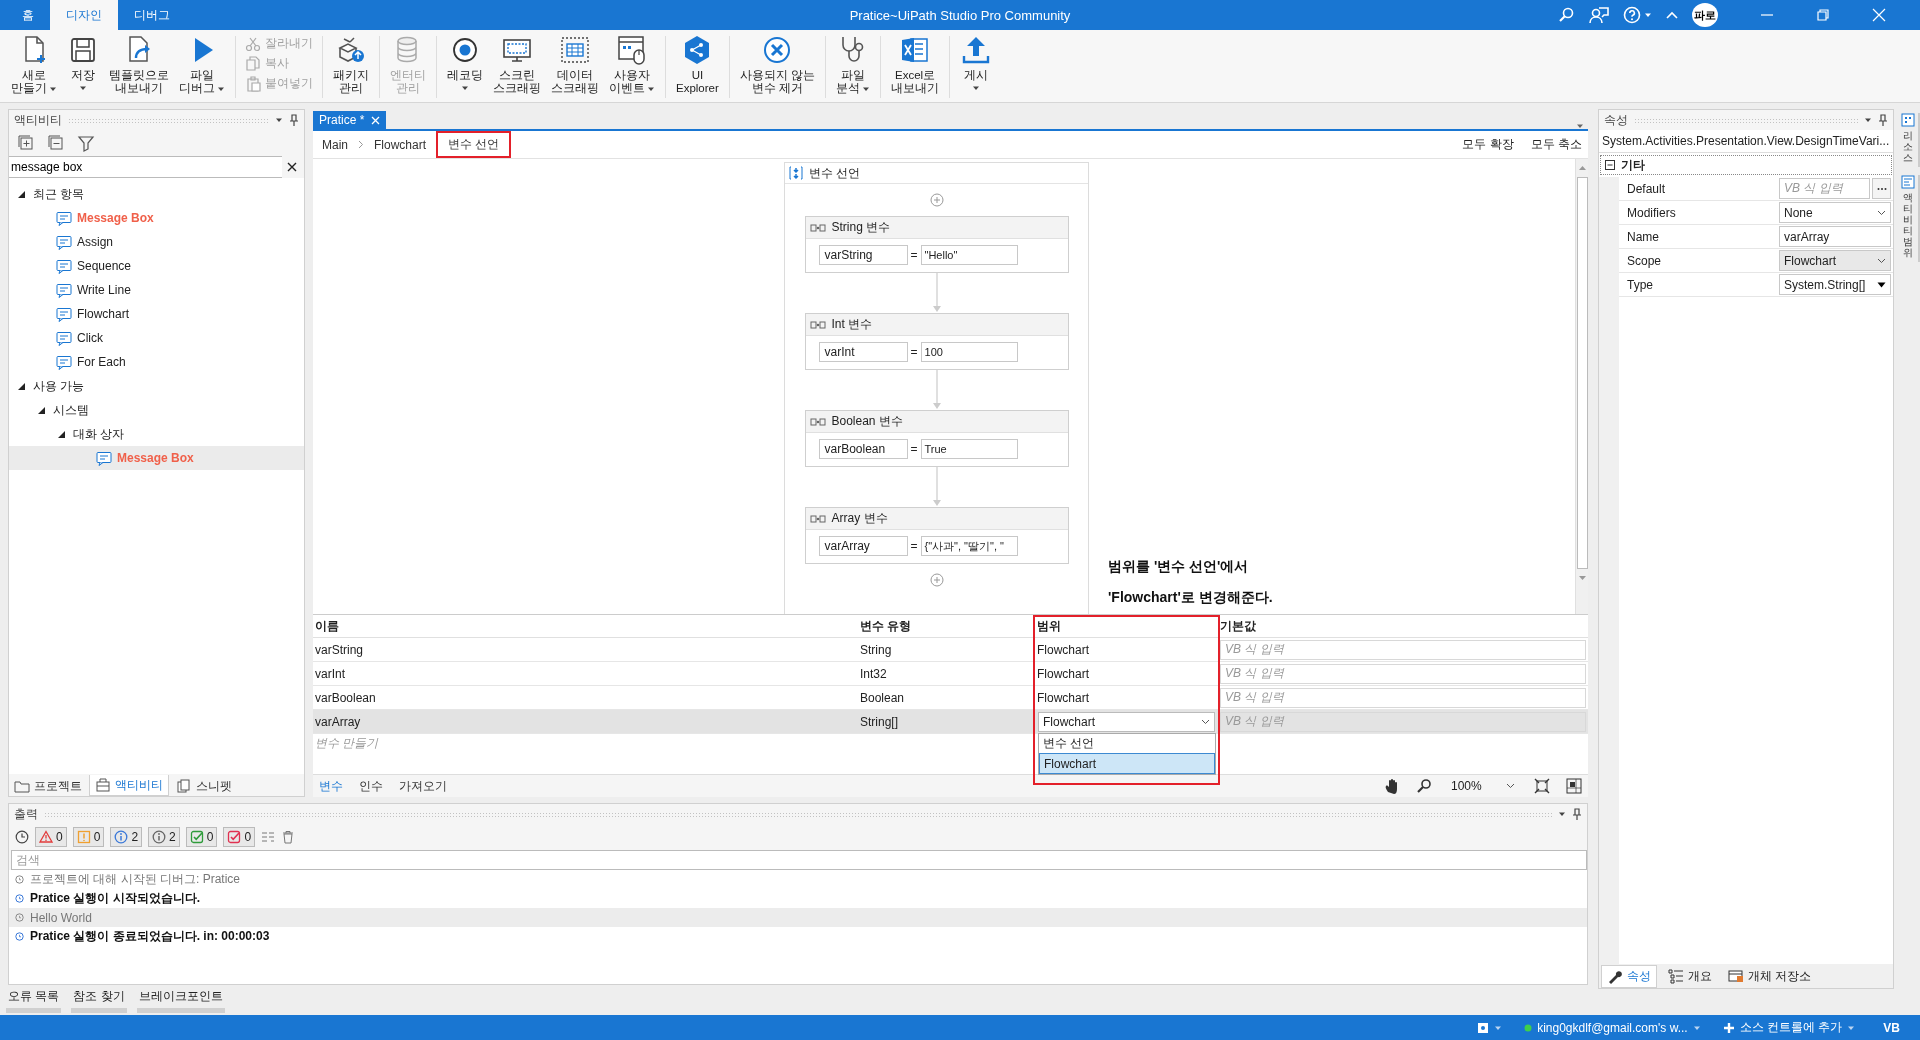  Describe the element at coordinates (156, 338) in the screenshot. I see `tree-item: Click` at that location.